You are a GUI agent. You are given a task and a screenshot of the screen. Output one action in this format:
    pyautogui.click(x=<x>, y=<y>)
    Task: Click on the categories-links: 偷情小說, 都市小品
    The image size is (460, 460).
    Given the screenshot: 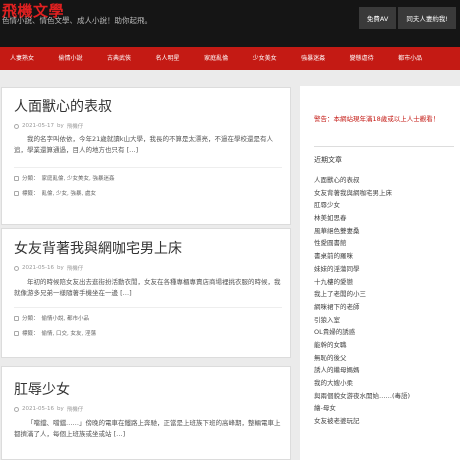 What is the action you would take?
    pyautogui.click(x=66, y=318)
    